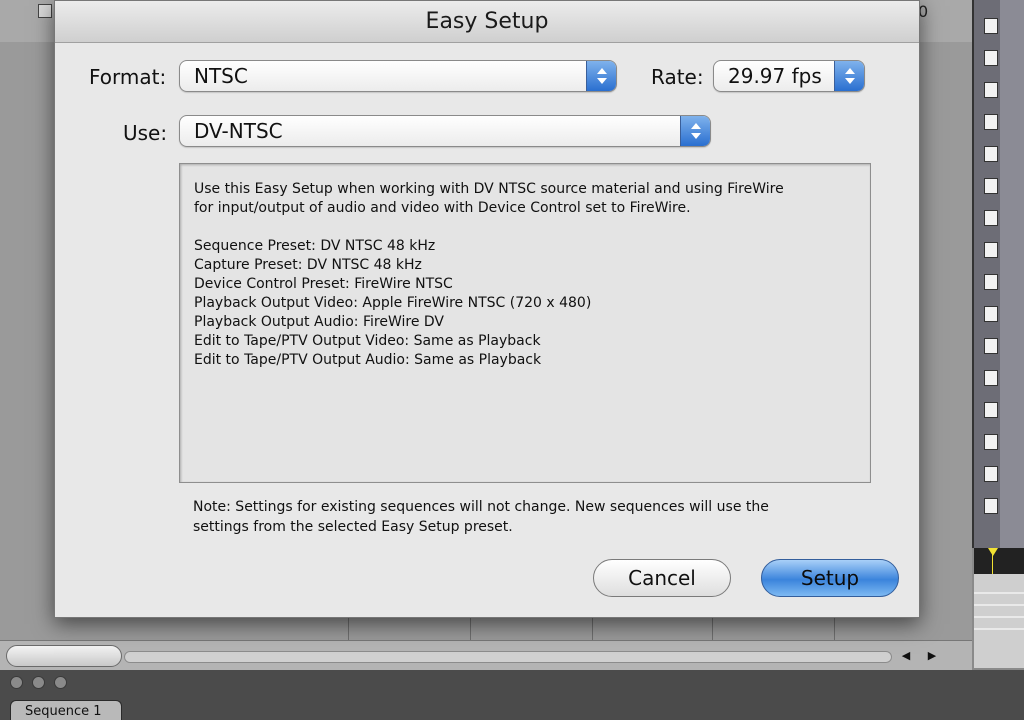  Describe the element at coordinates (999, 608) in the screenshot. I see `audio-meter-panel` at that location.